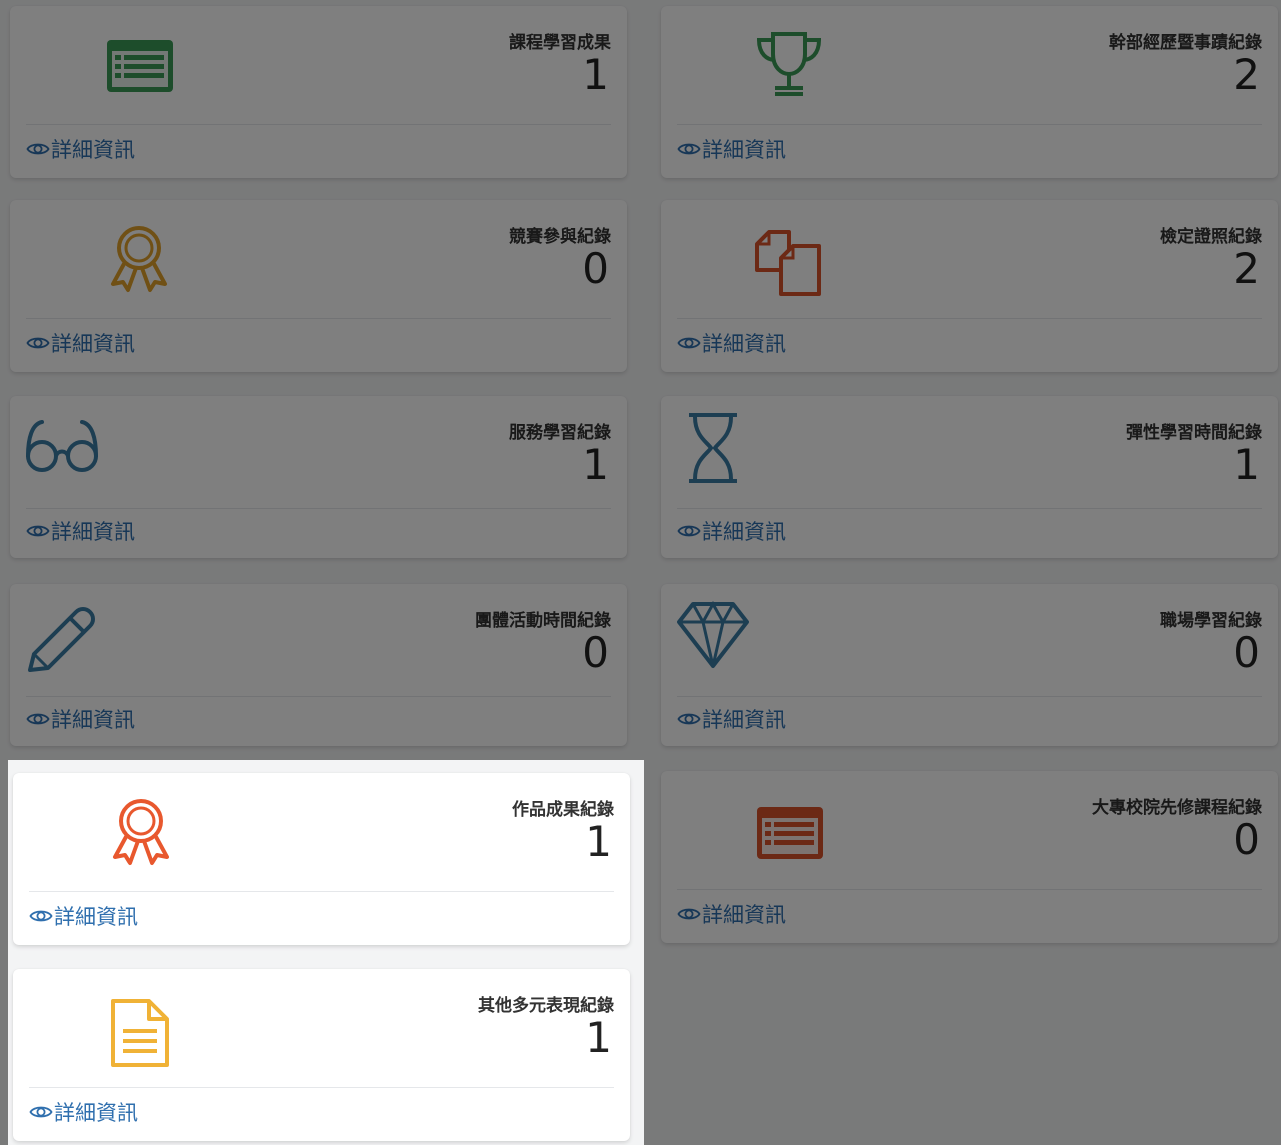 This screenshot has height=1145, width=1281. What do you see at coordinates (969, 286) in the screenshot?
I see `card-certificate: 檢定證照紀錄 2 詳細資訊` at bounding box center [969, 286].